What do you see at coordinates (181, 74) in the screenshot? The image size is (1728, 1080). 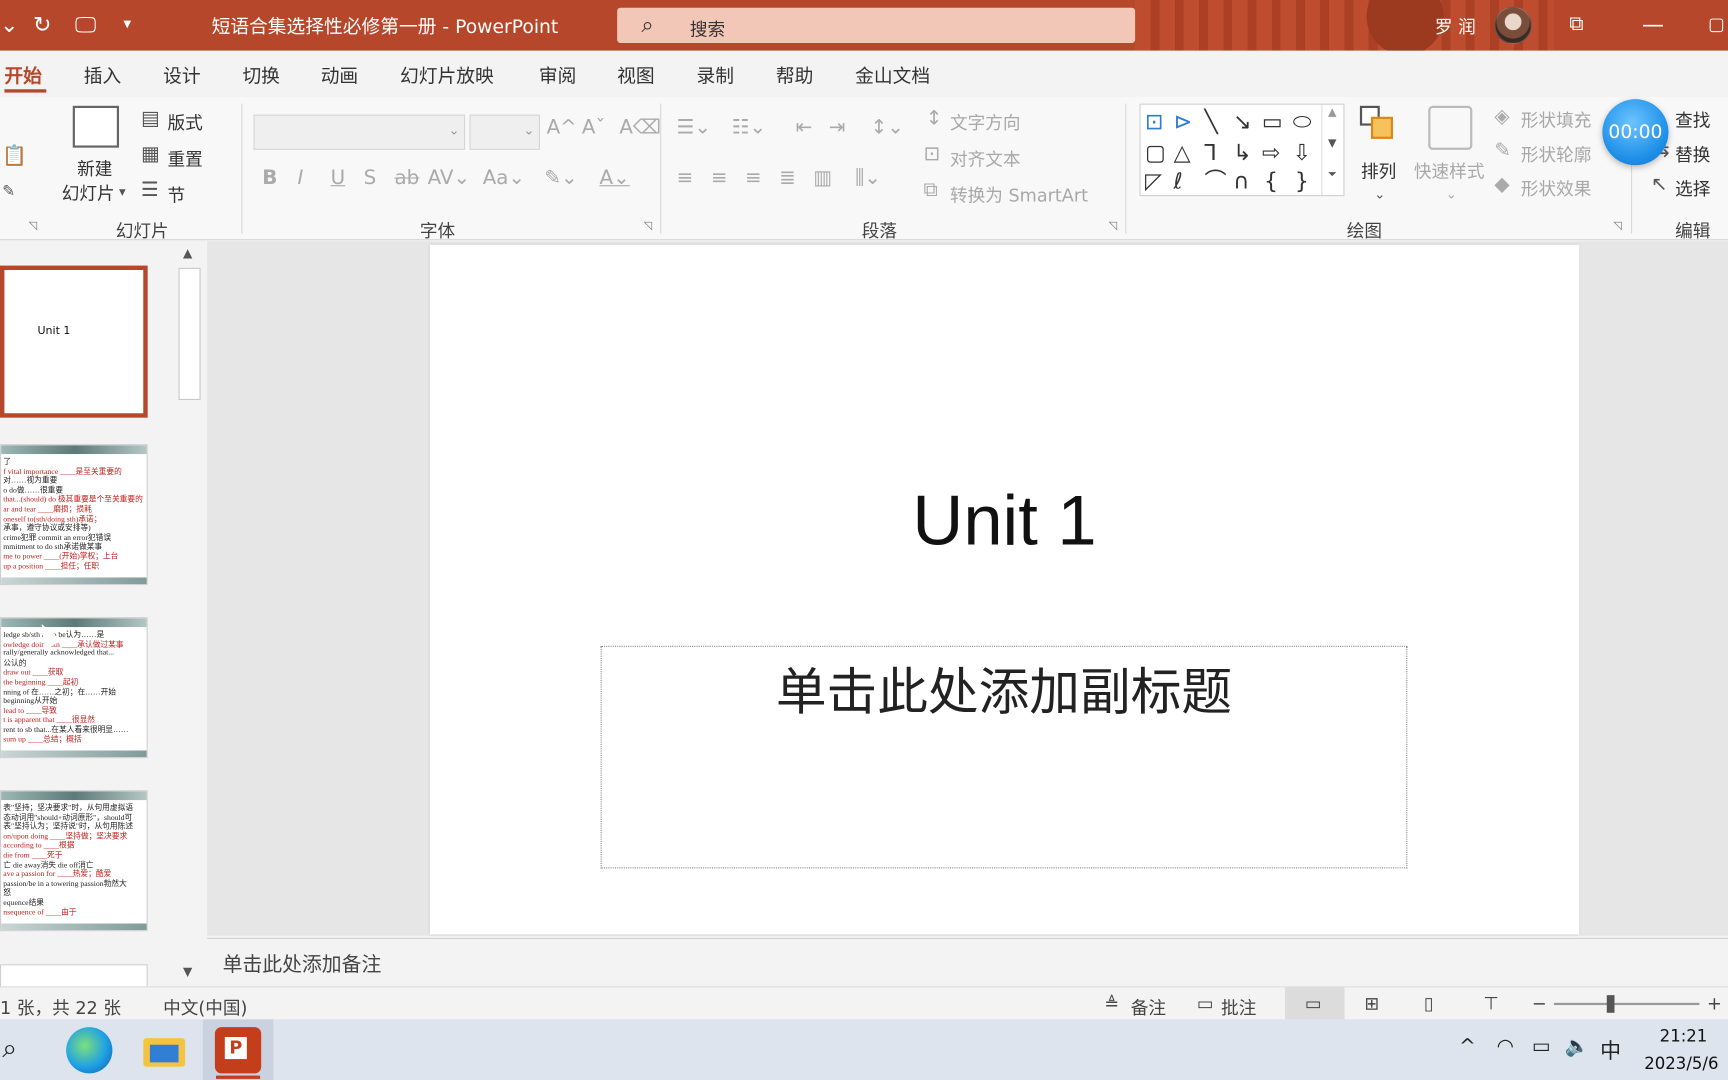 I see `tab-design: 设计` at bounding box center [181, 74].